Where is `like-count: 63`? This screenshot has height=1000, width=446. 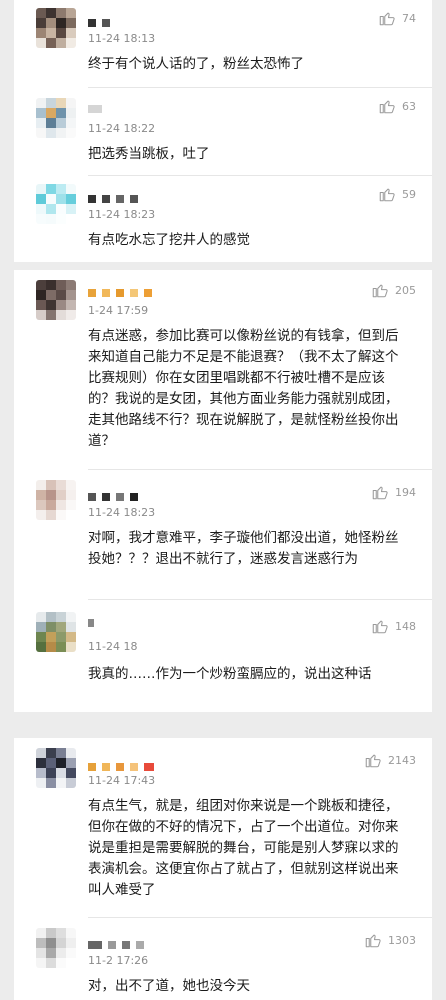 like-count: 63 is located at coordinates (409, 106).